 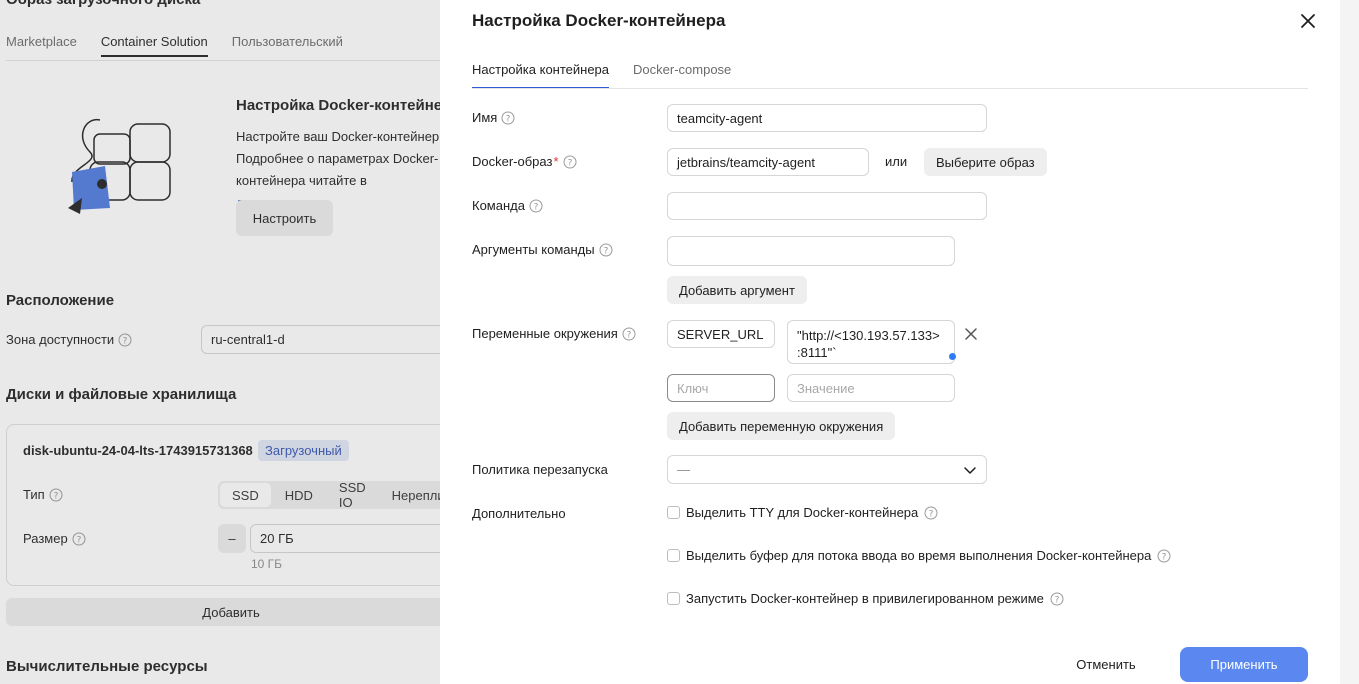 I want to click on apply-button: Применить, so click(x=1244, y=664).